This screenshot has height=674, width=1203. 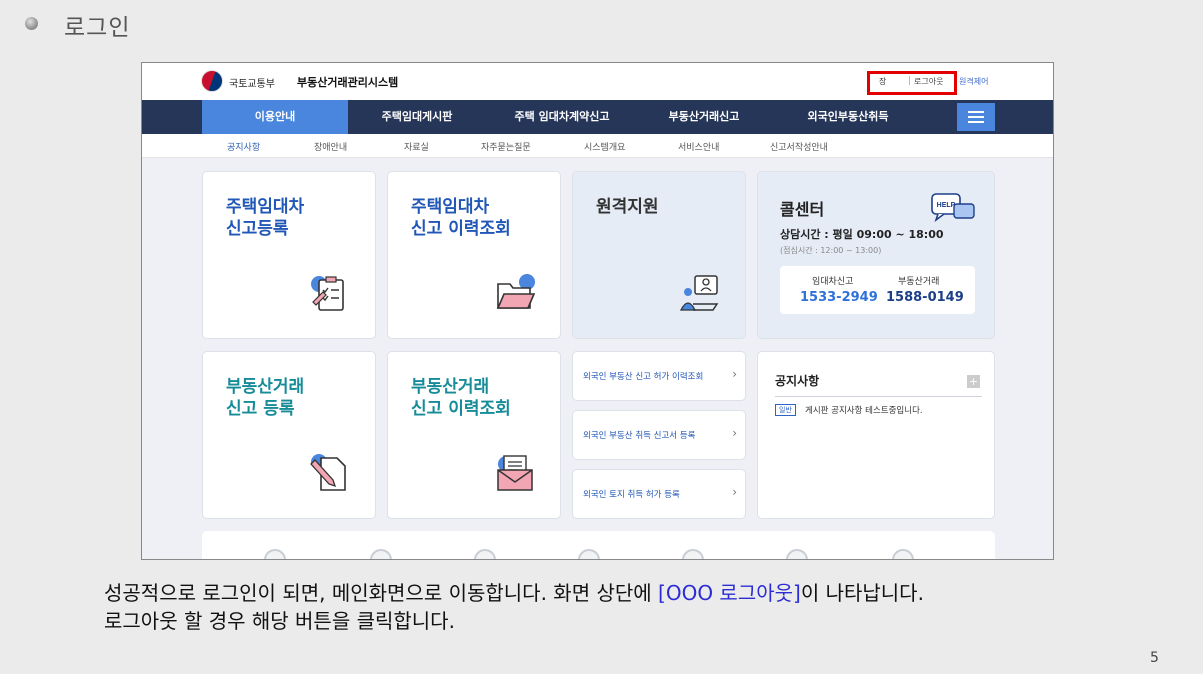 I want to click on notice-badge: 일반, so click(x=785, y=410).